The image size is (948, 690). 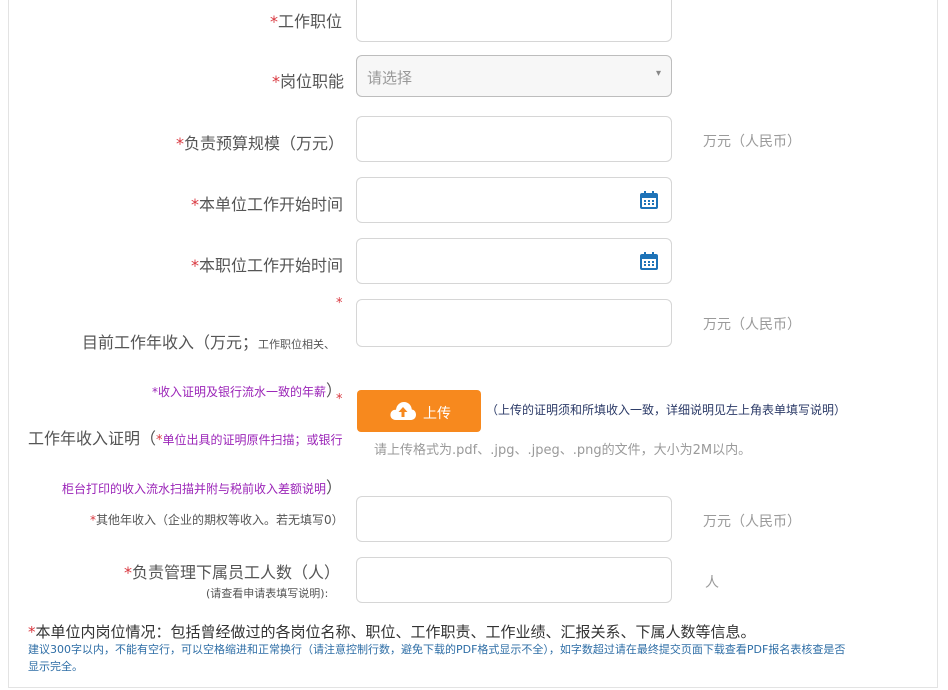 I want to click on unit-start-date-input, so click(x=514, y=200).